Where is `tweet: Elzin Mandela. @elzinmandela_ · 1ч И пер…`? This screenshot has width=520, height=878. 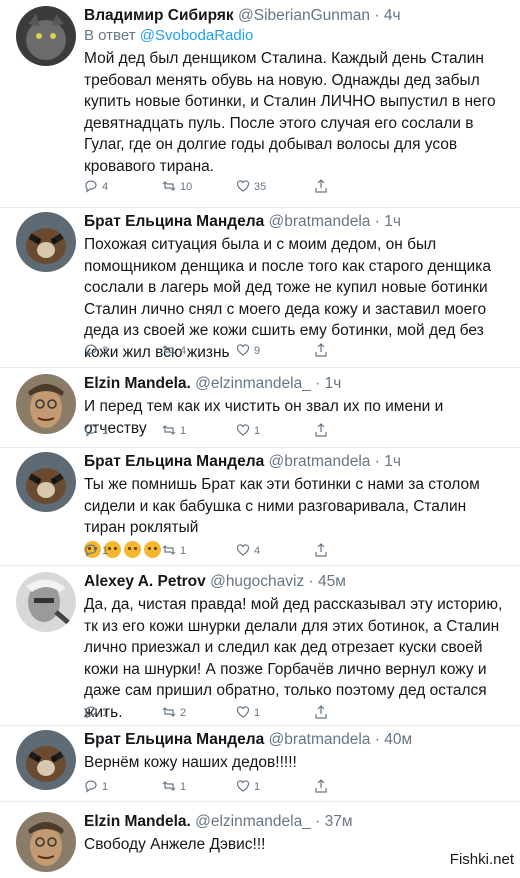 tweet: Elzin Mandela. @elzinmandela_ · 1ч И пер… is located at coordinates (260, 408).